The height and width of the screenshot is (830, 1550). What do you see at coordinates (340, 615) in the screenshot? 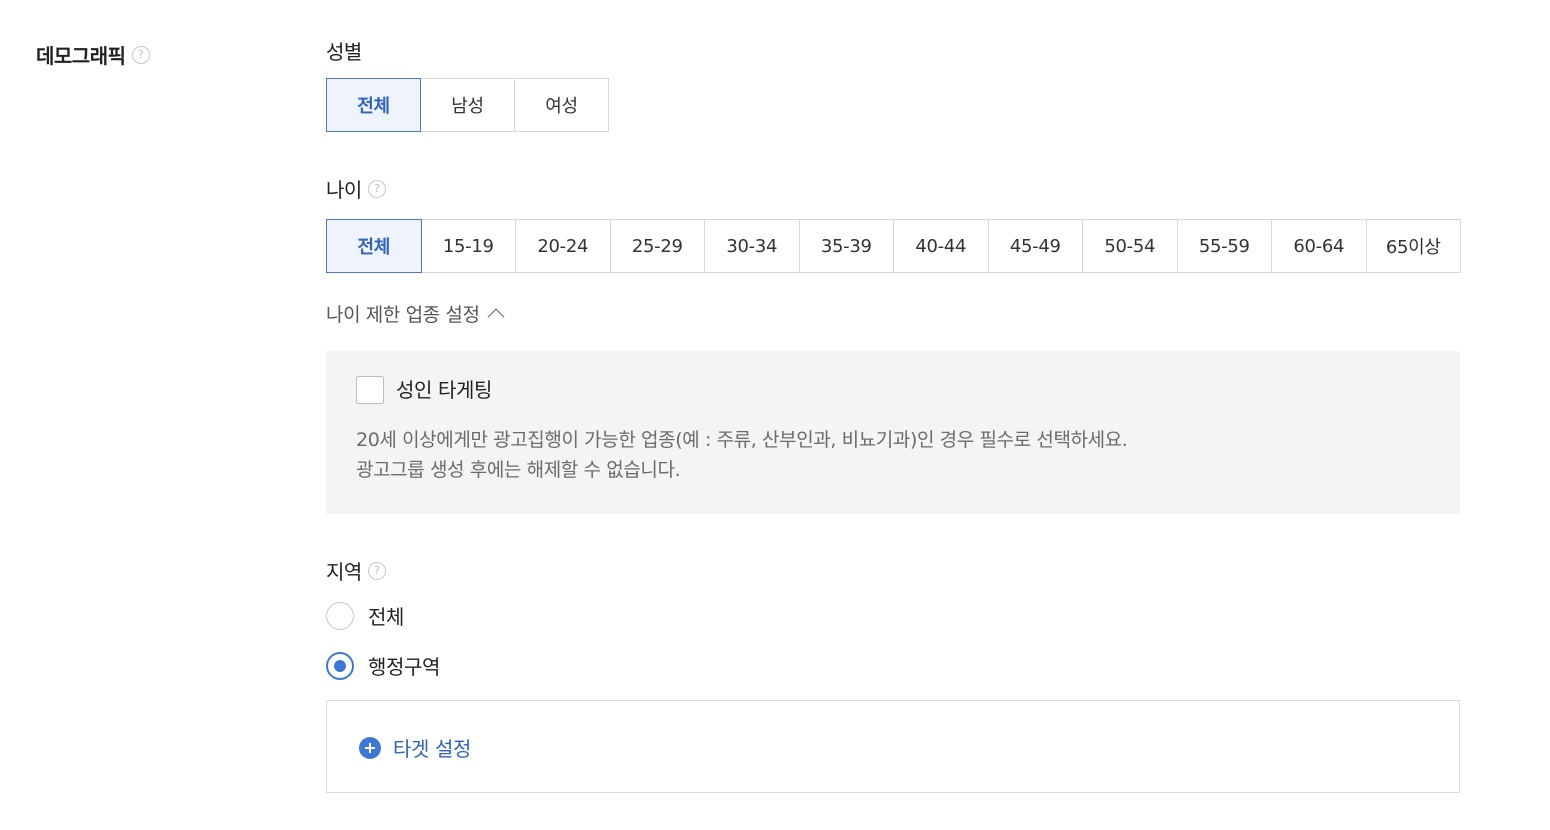
I see `radio-button-all` at bounding box center [340, 615].